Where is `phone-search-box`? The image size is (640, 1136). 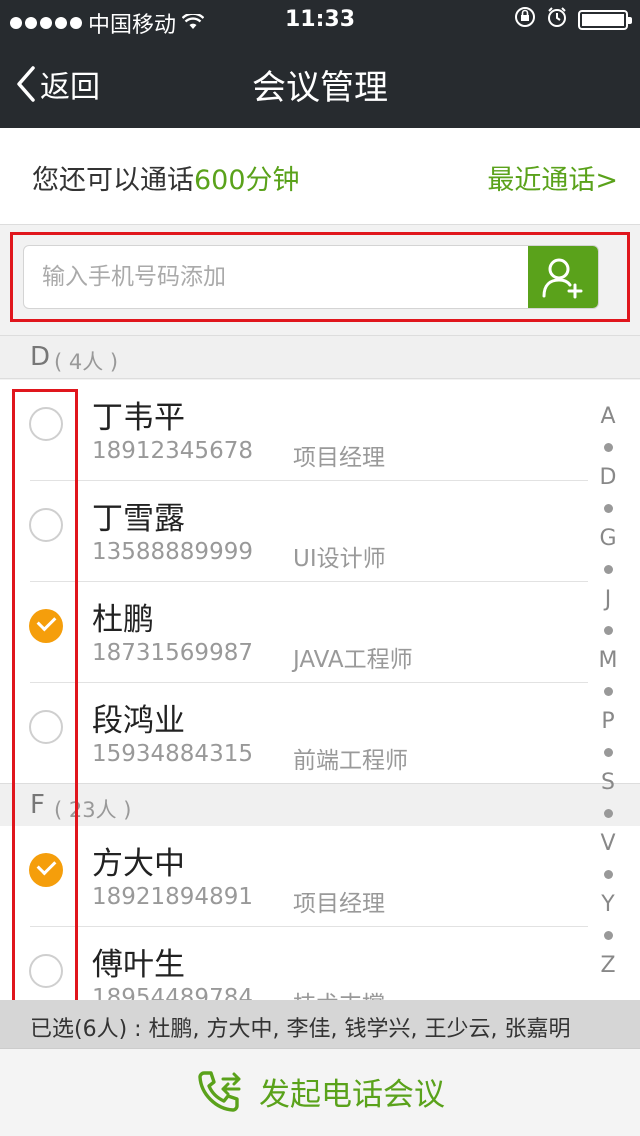
phone-search-box is located at coordinates (311, 277).